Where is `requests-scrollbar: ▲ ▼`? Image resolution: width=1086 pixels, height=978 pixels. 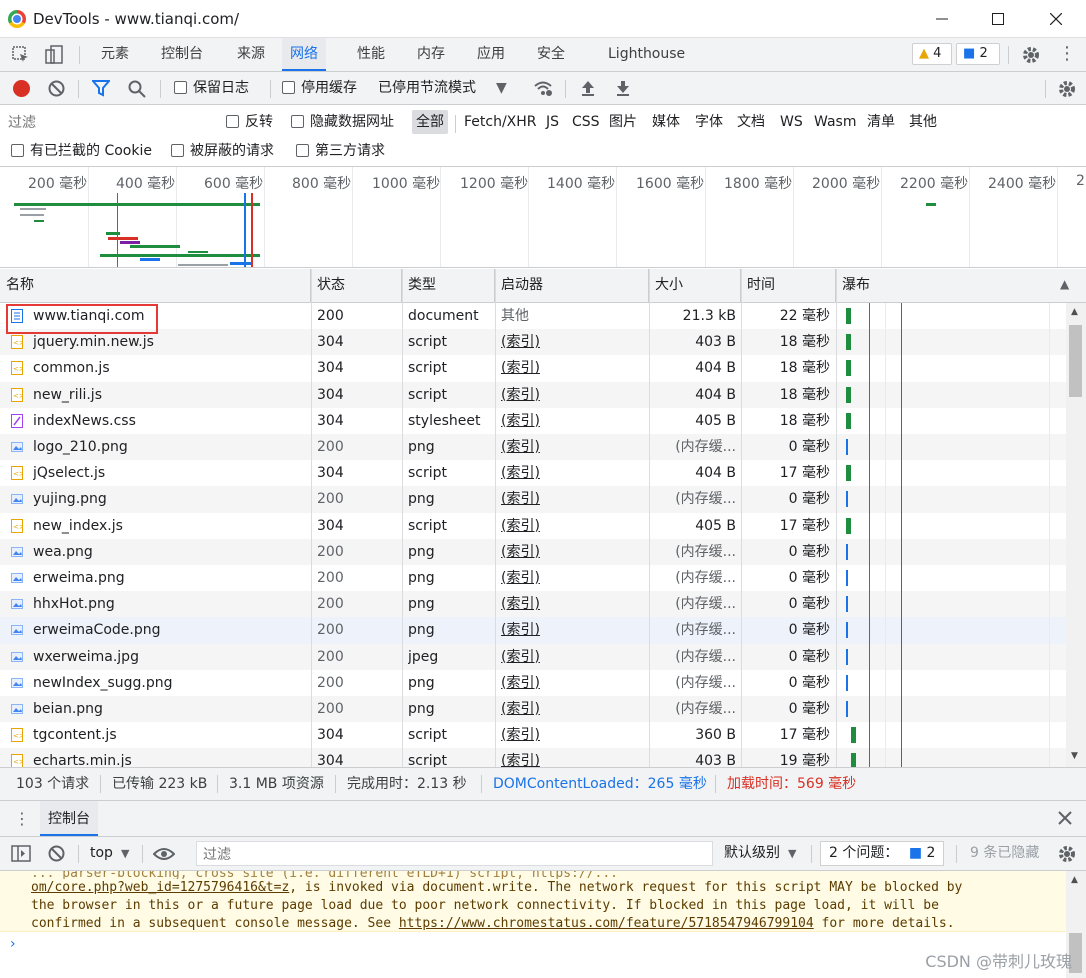 requests-scrollbar: ▲ ▼ is located at coordinates (1076, 535).